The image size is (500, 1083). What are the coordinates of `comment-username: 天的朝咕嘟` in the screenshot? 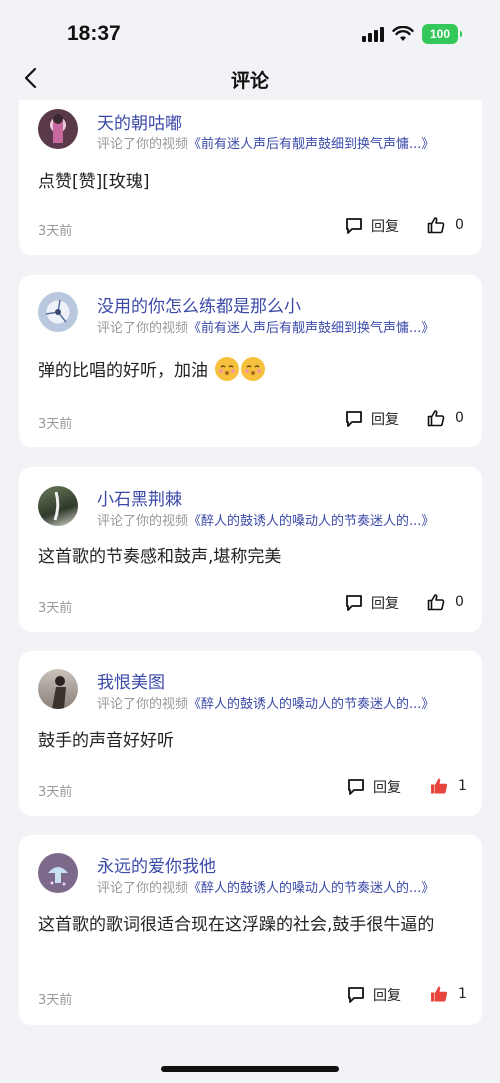 It's located at (139, 121).